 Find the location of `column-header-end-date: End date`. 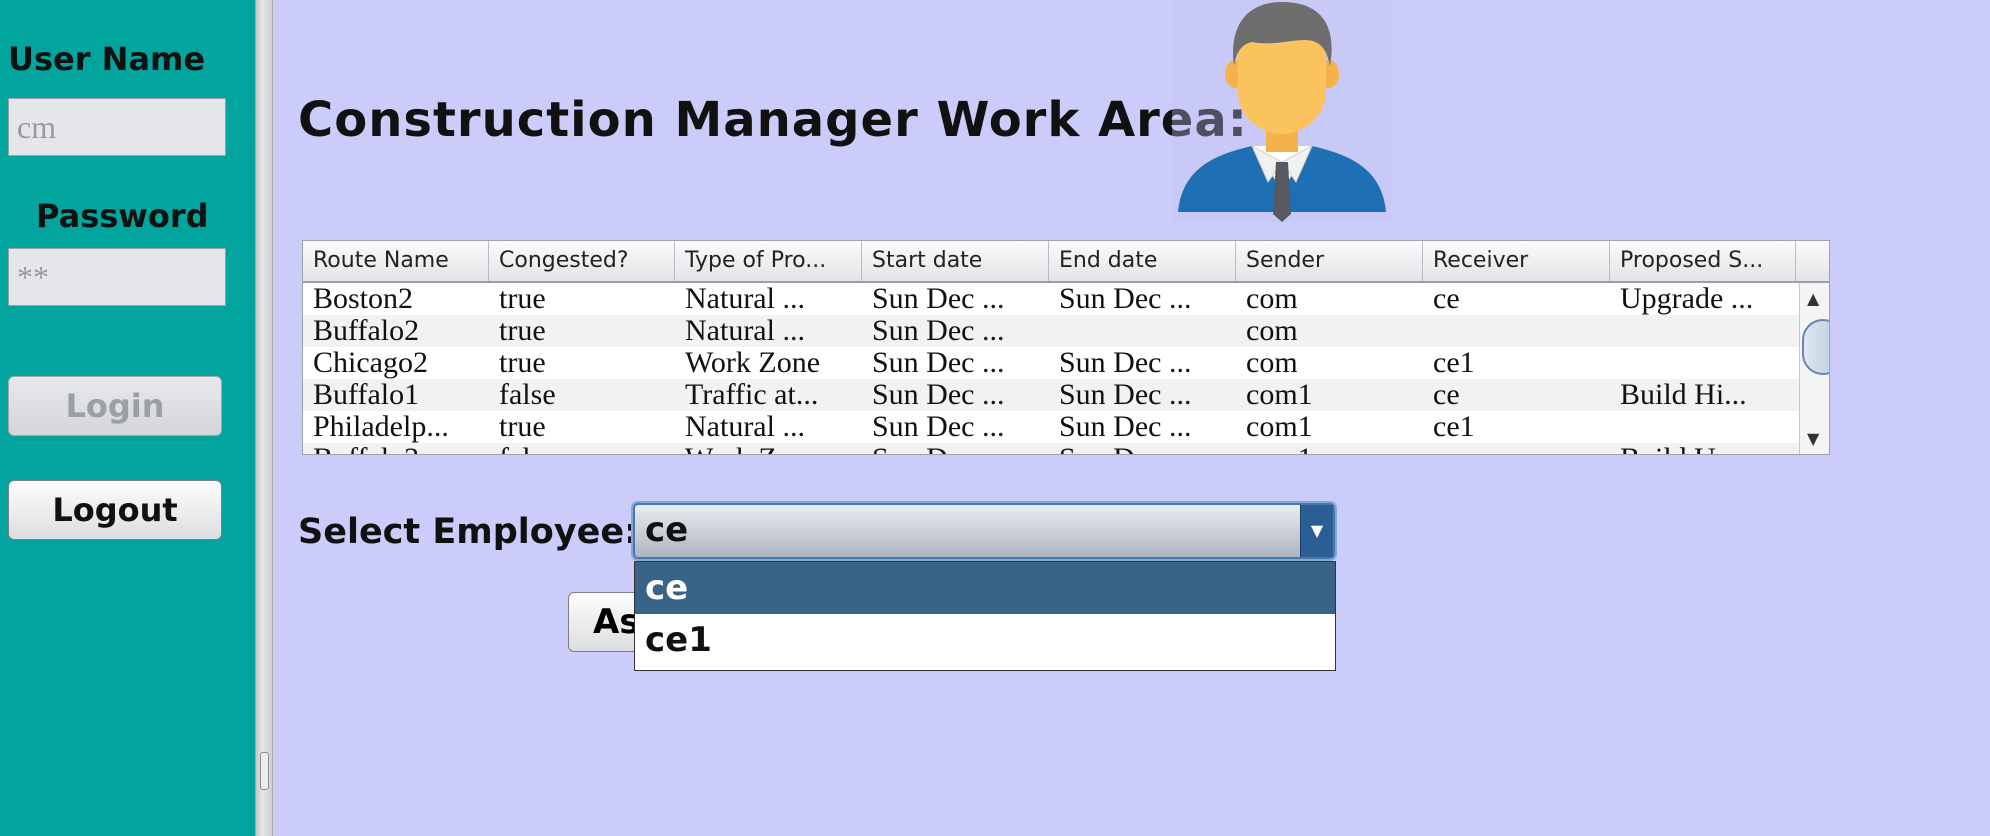

column-header-end-date: End date is located at coordinates (1142, 261).